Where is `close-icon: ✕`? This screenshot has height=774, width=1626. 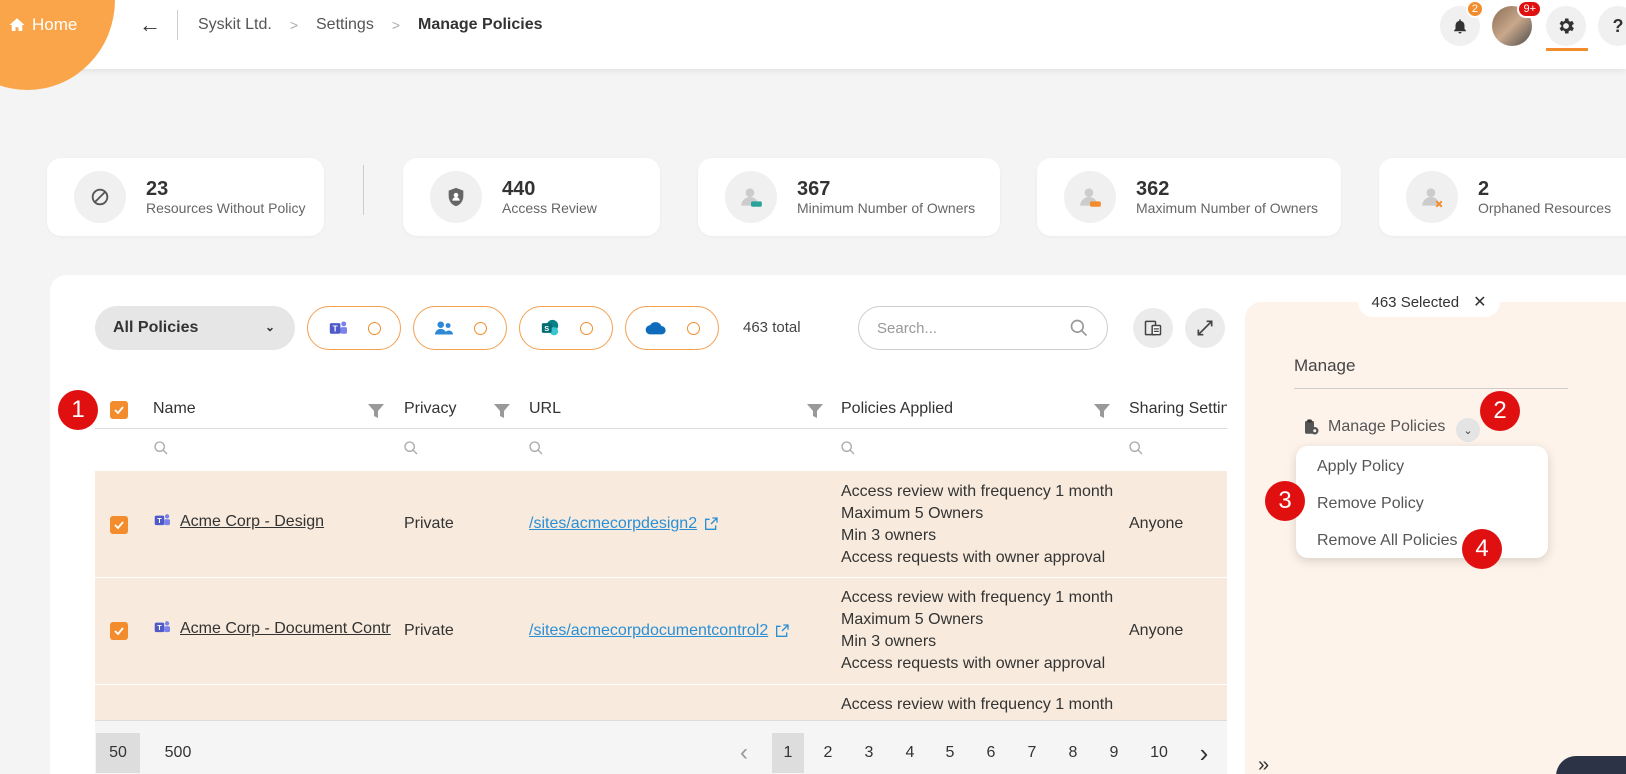 close-icon: ✕ is located at coordinates (1479, 302).